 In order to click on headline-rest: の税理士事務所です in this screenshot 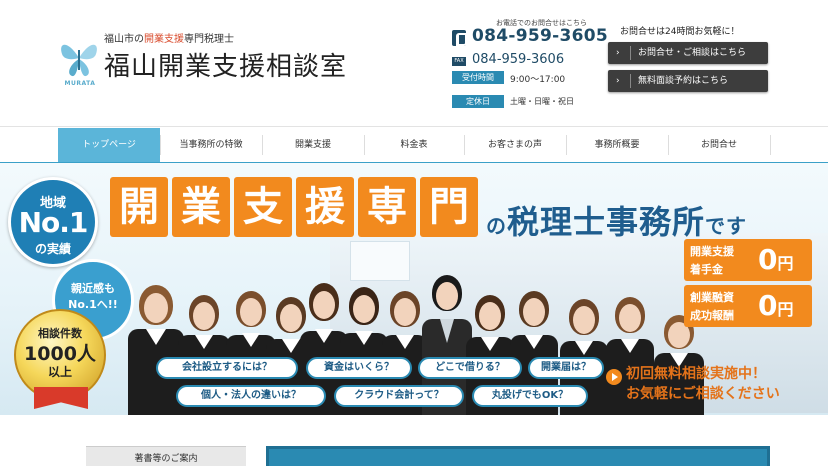, I will do `click(616, 220)`.